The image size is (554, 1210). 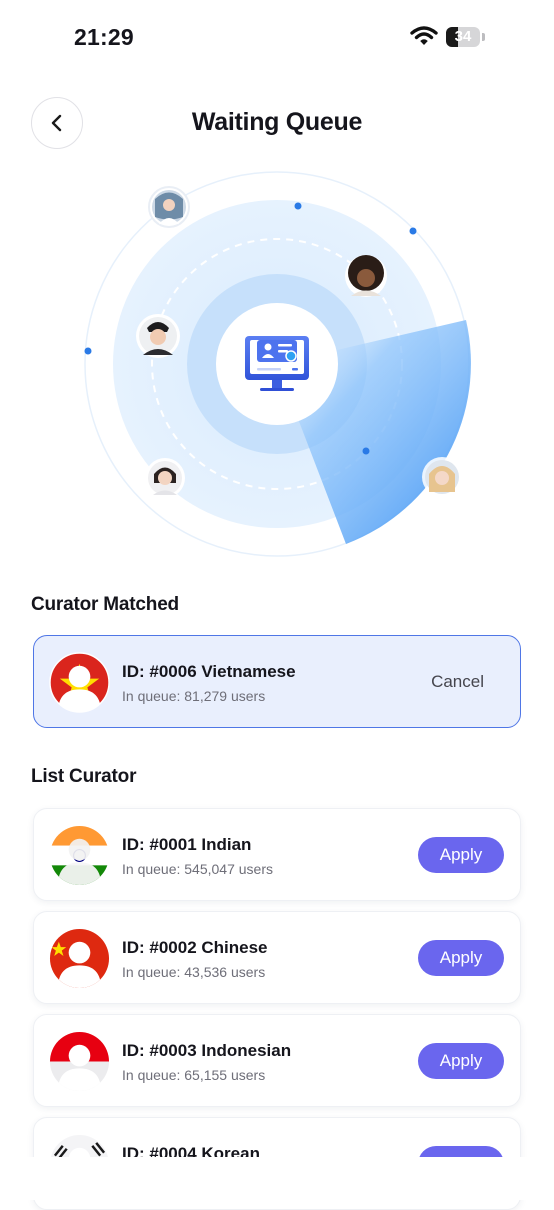 What do you see at coordinates (79, 682) in the screenshot?
I see `vietnam-flag-avatar-icon` at bounding box center [79, 682].